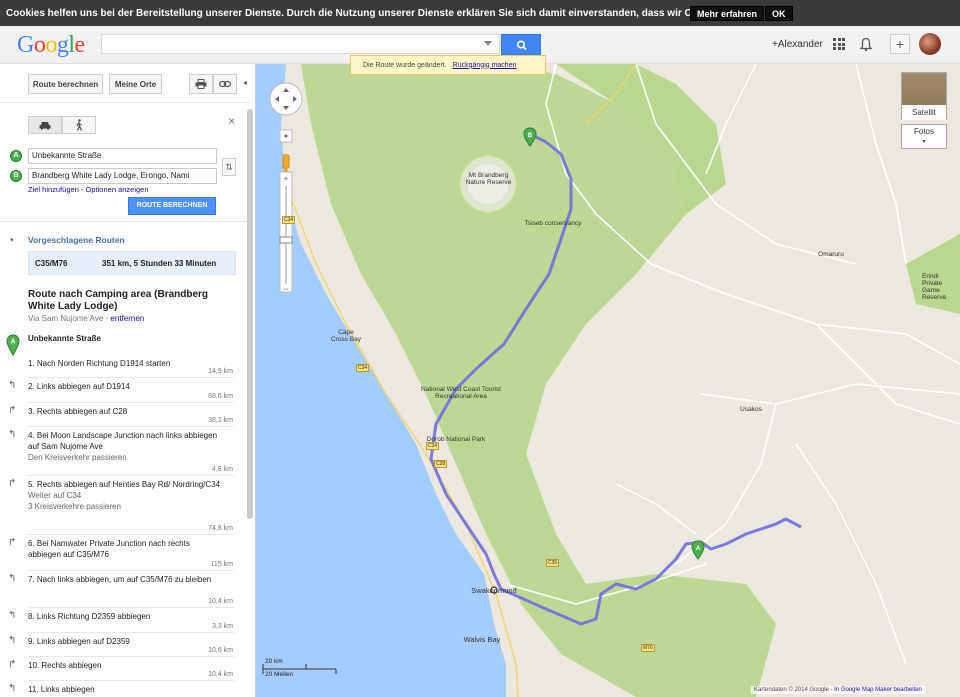 The width and height of the screenshot is (960, 697). Describe the element at coordinates (488, 43) in the screenshot. I see `chevron-down-icon` at that location.